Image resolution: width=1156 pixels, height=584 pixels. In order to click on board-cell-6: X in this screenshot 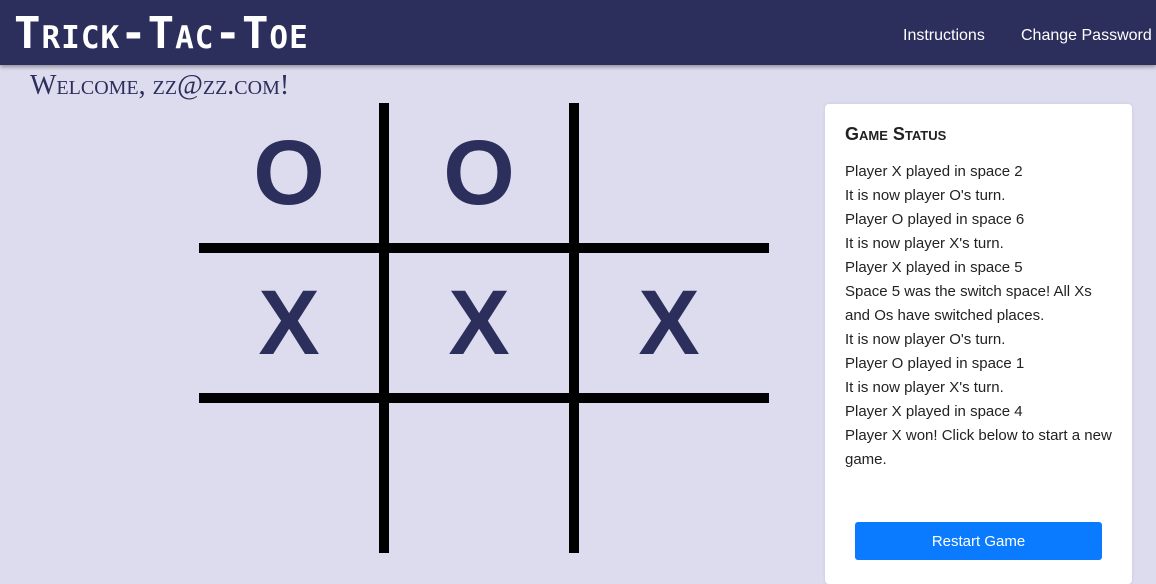, I will do `click(669, 323)`.